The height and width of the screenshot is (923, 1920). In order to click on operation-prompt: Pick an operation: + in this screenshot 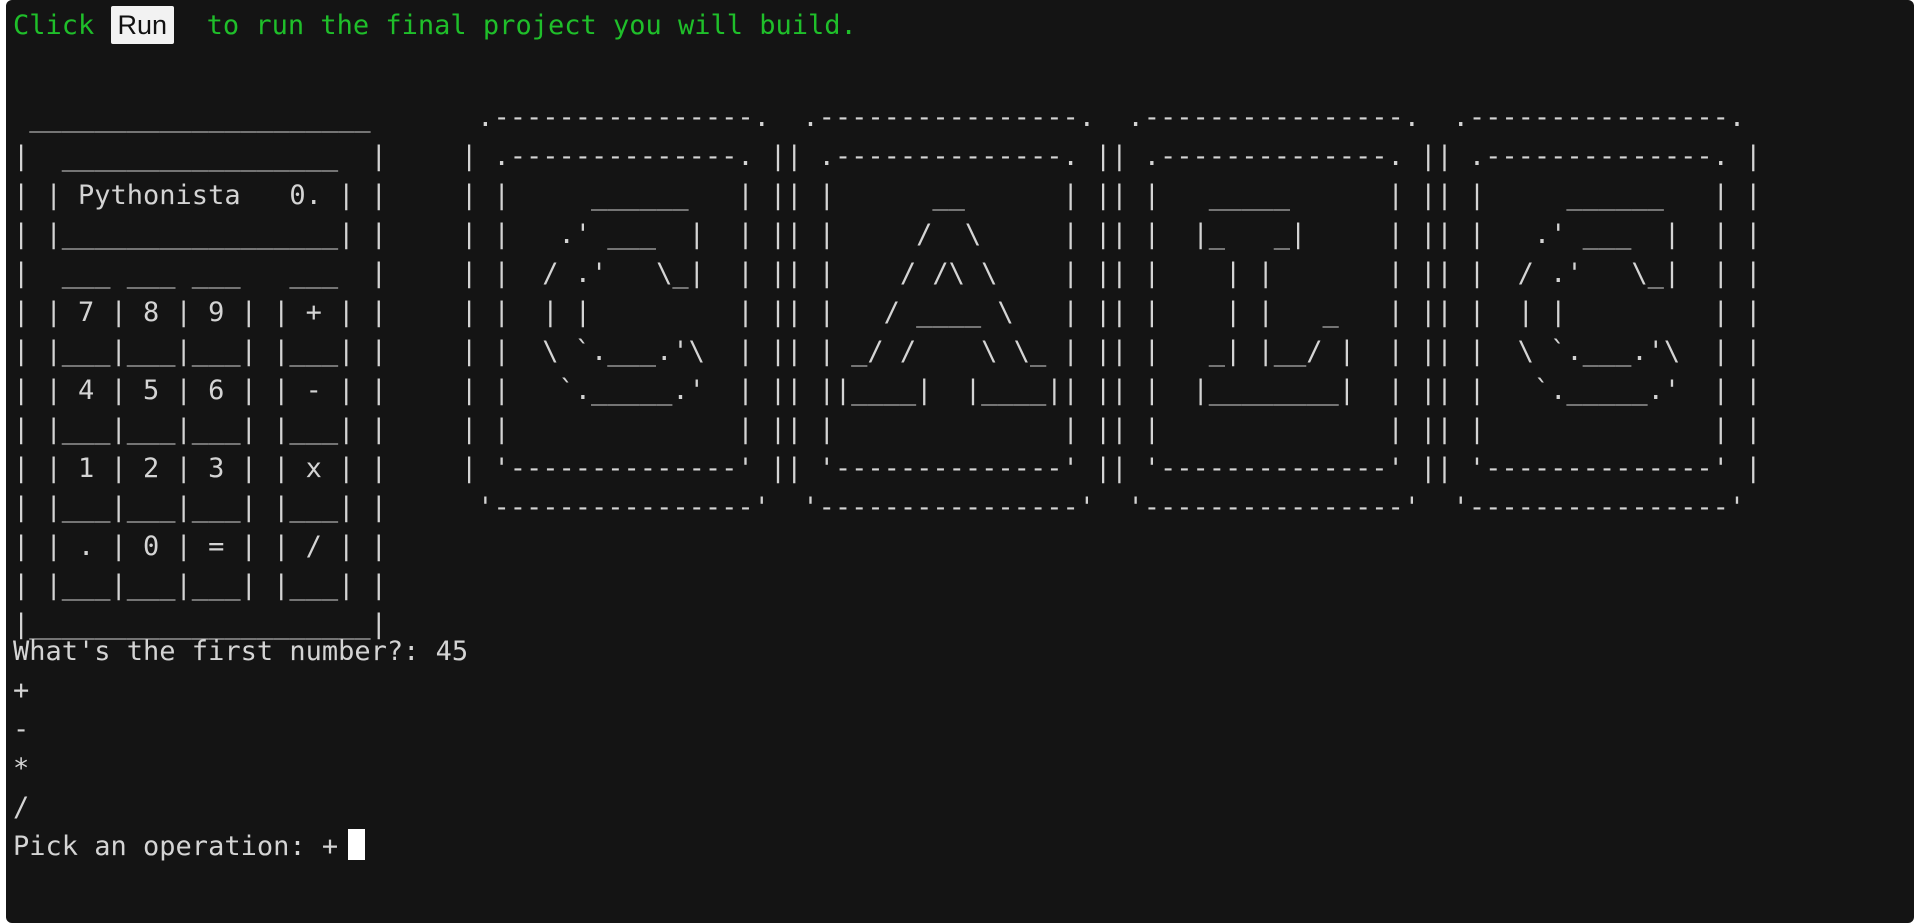, I will do `click(176, 846)`.